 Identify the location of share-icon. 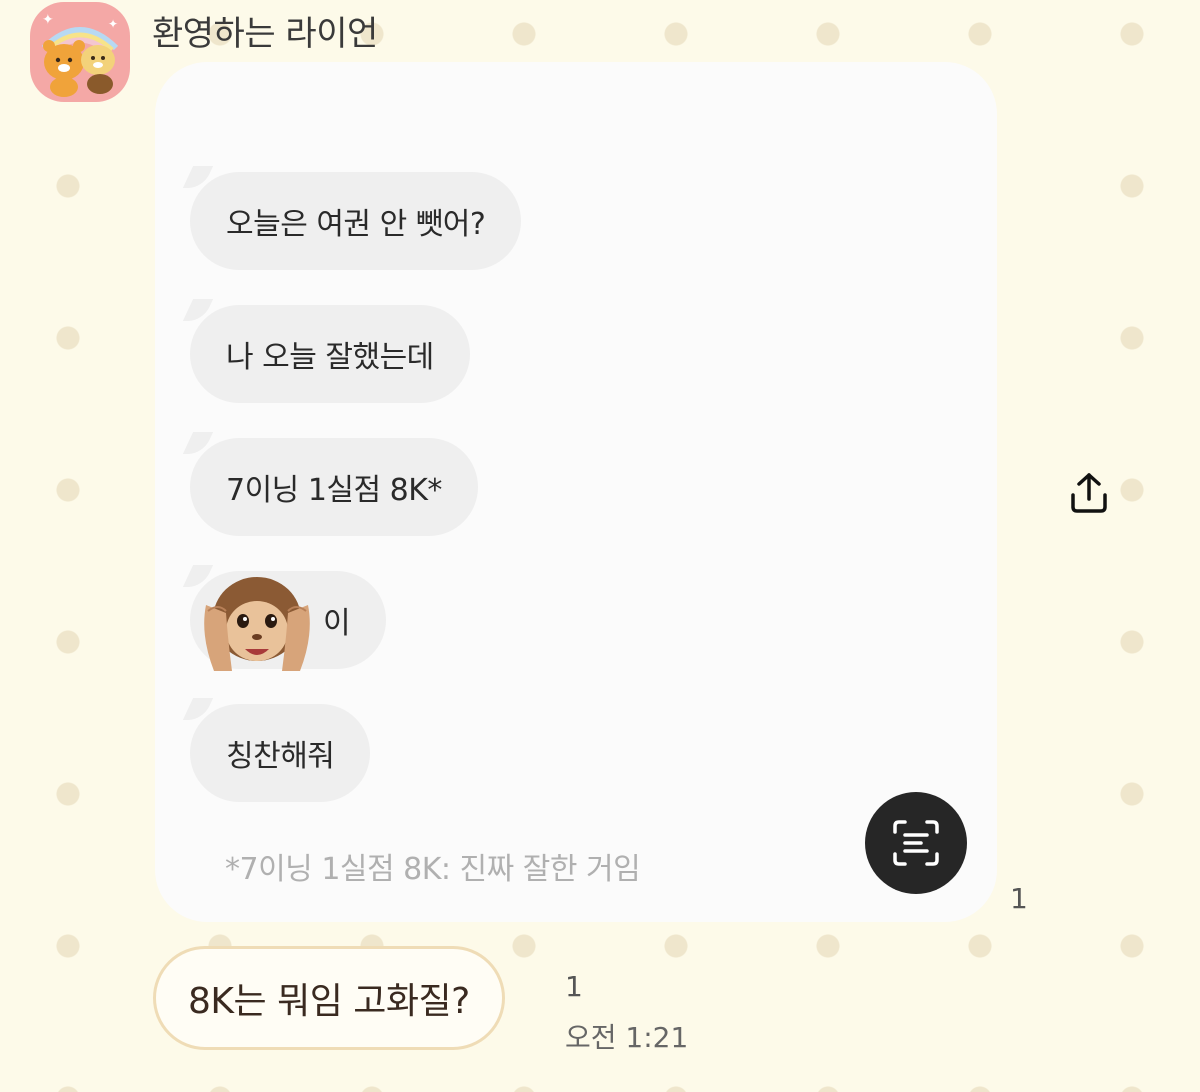
(1089, 493).